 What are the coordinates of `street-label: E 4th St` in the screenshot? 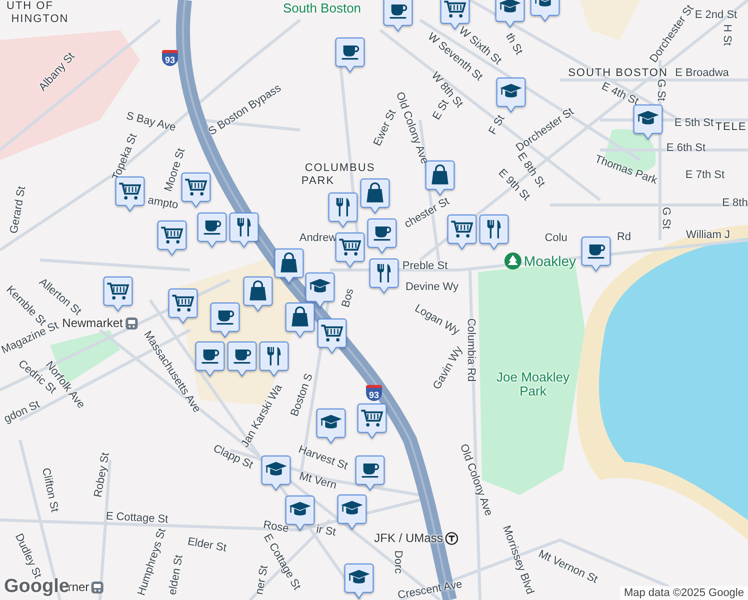 It's located at (620, 94).